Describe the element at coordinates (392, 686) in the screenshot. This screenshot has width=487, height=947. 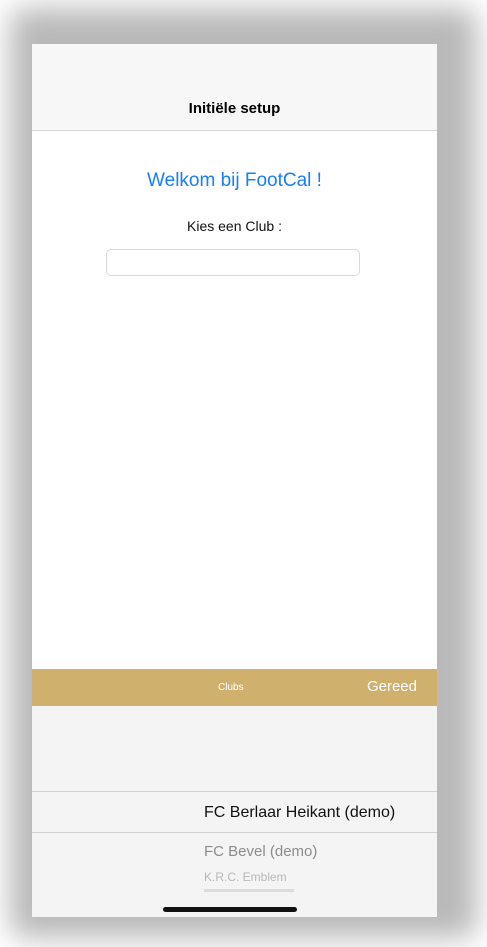
I see `done-button: Gereed` at that location.